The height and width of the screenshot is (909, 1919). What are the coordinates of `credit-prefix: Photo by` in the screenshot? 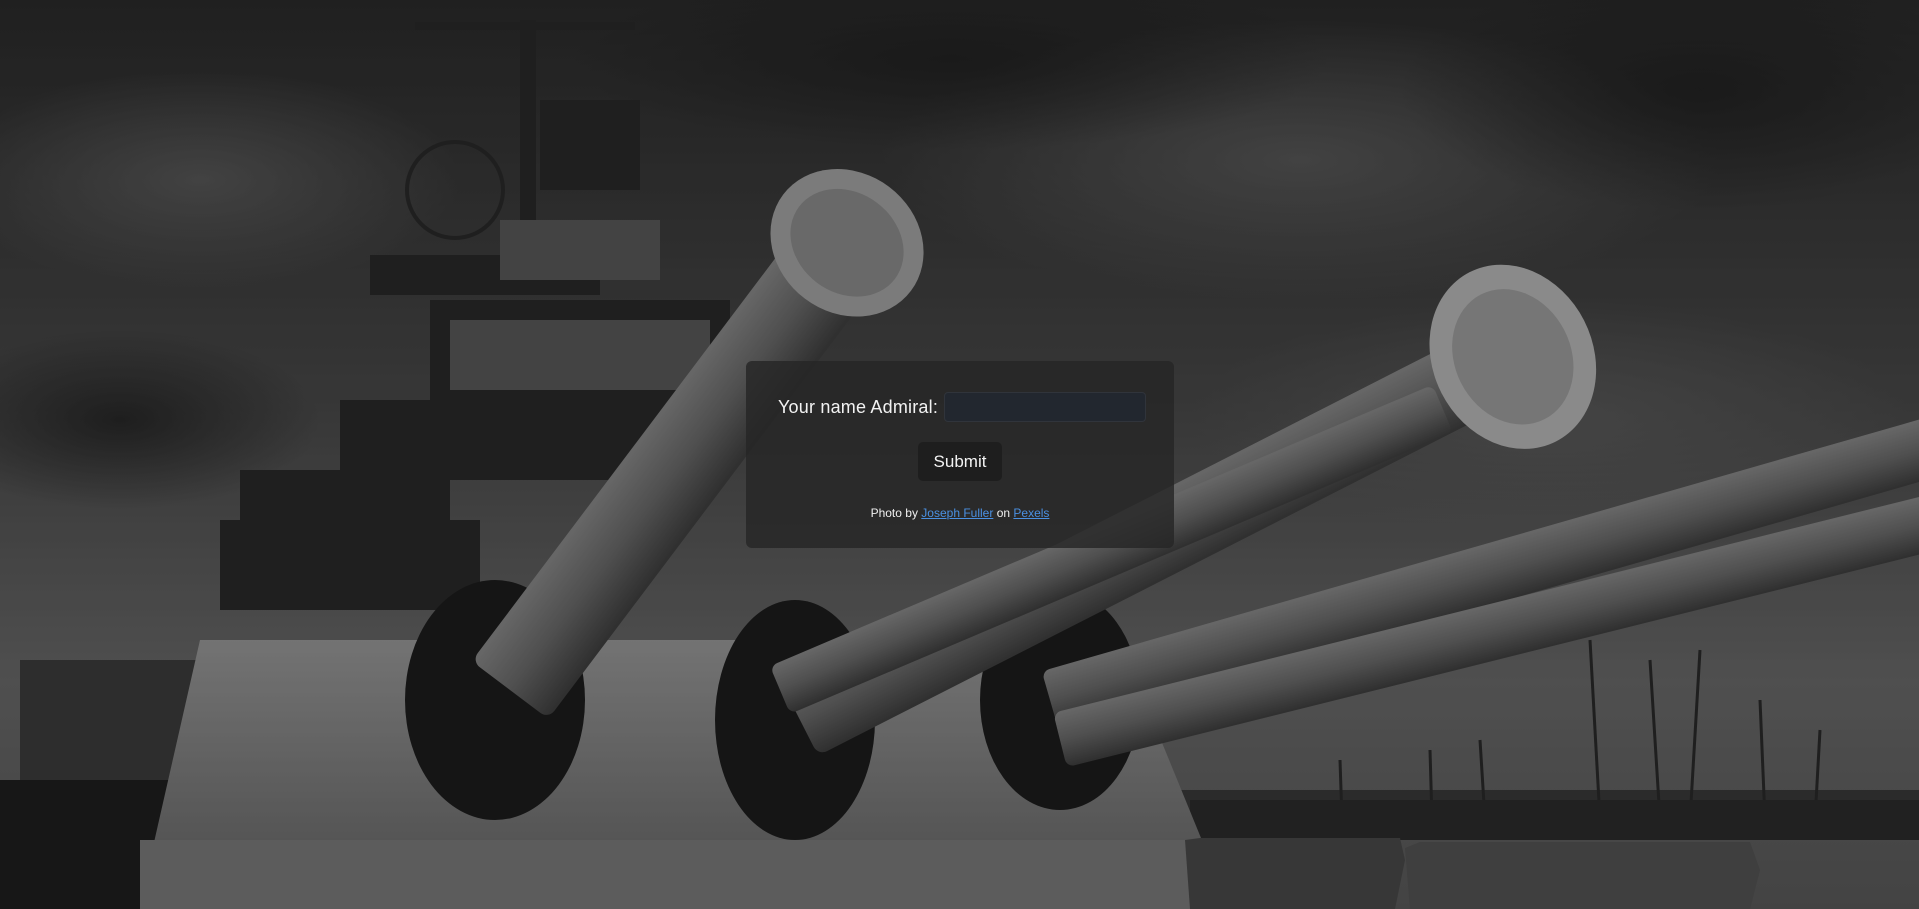 It's located at (894, 513).